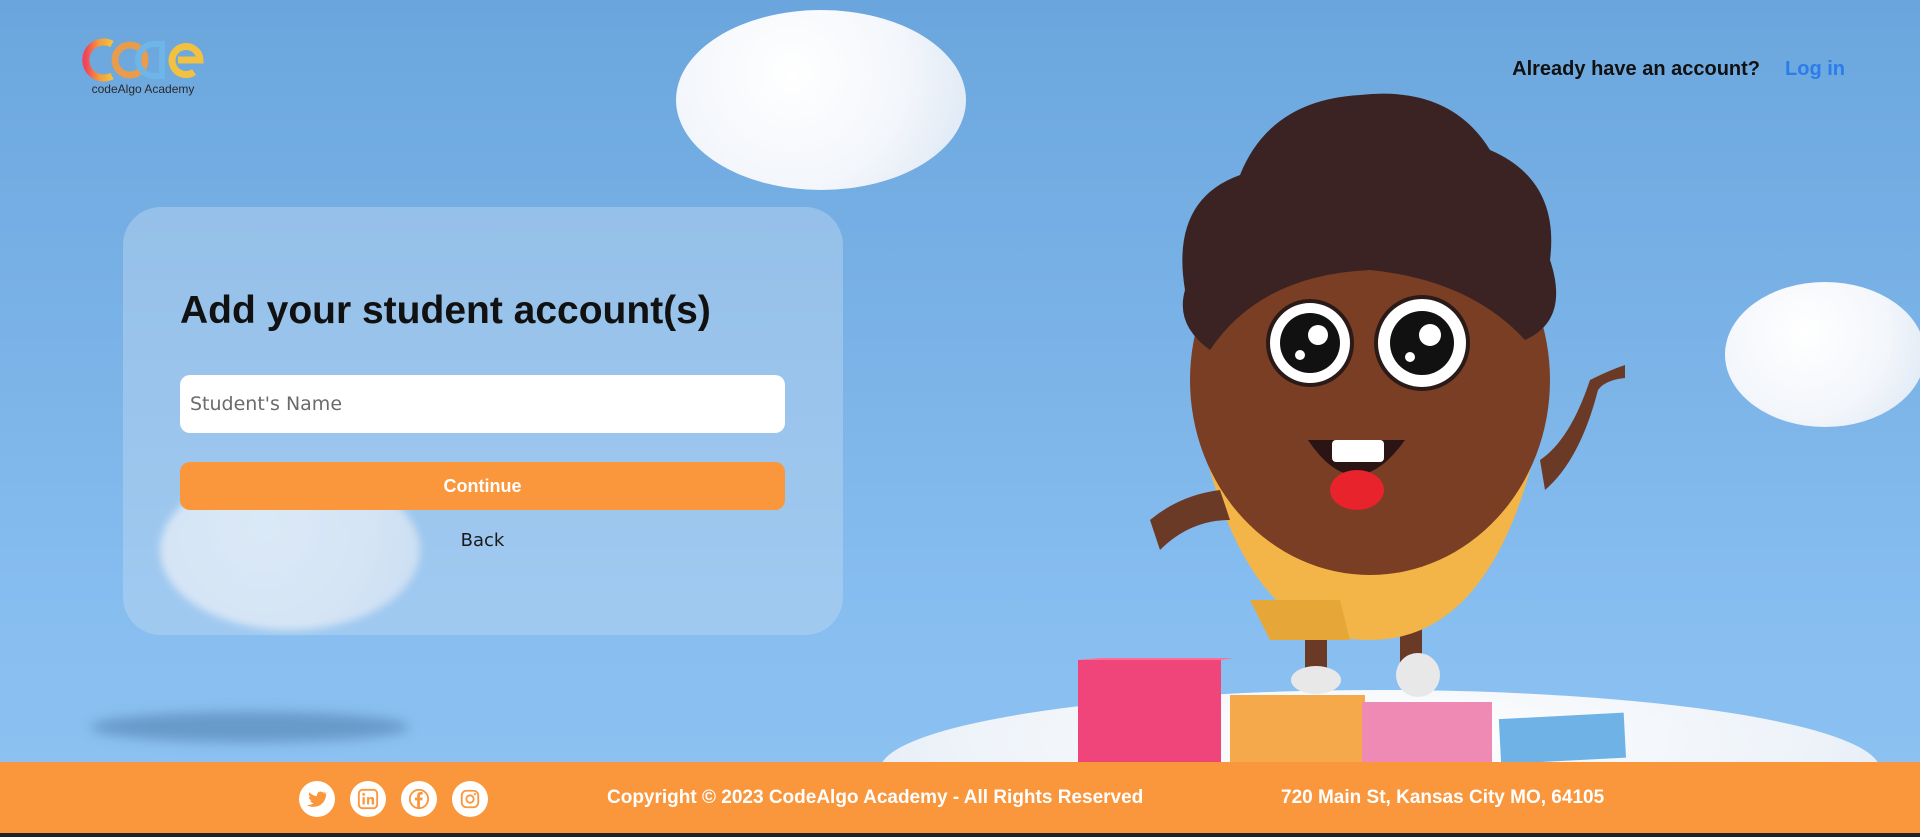 The image size is (1920, 837). Describe the element at coordinates (250, 727) in the screenshot. I see `ground-shadow` at that location.